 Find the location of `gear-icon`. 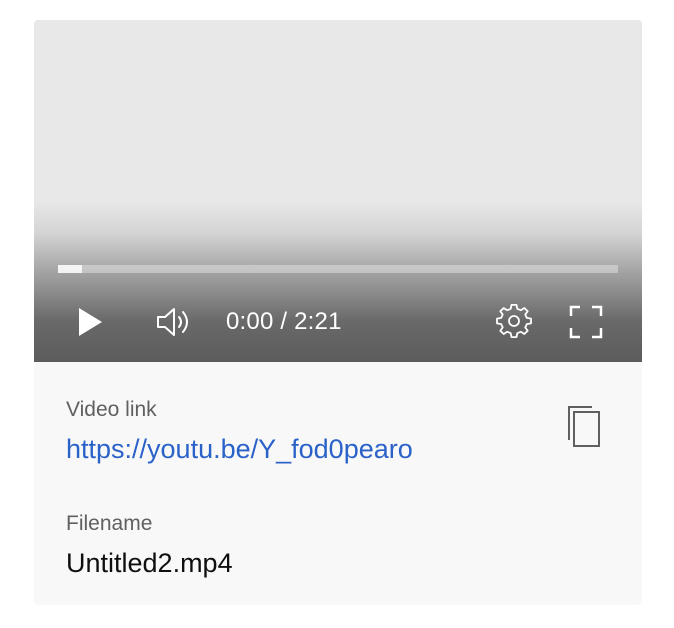

gear-icon is located at coordinates (514, 321).